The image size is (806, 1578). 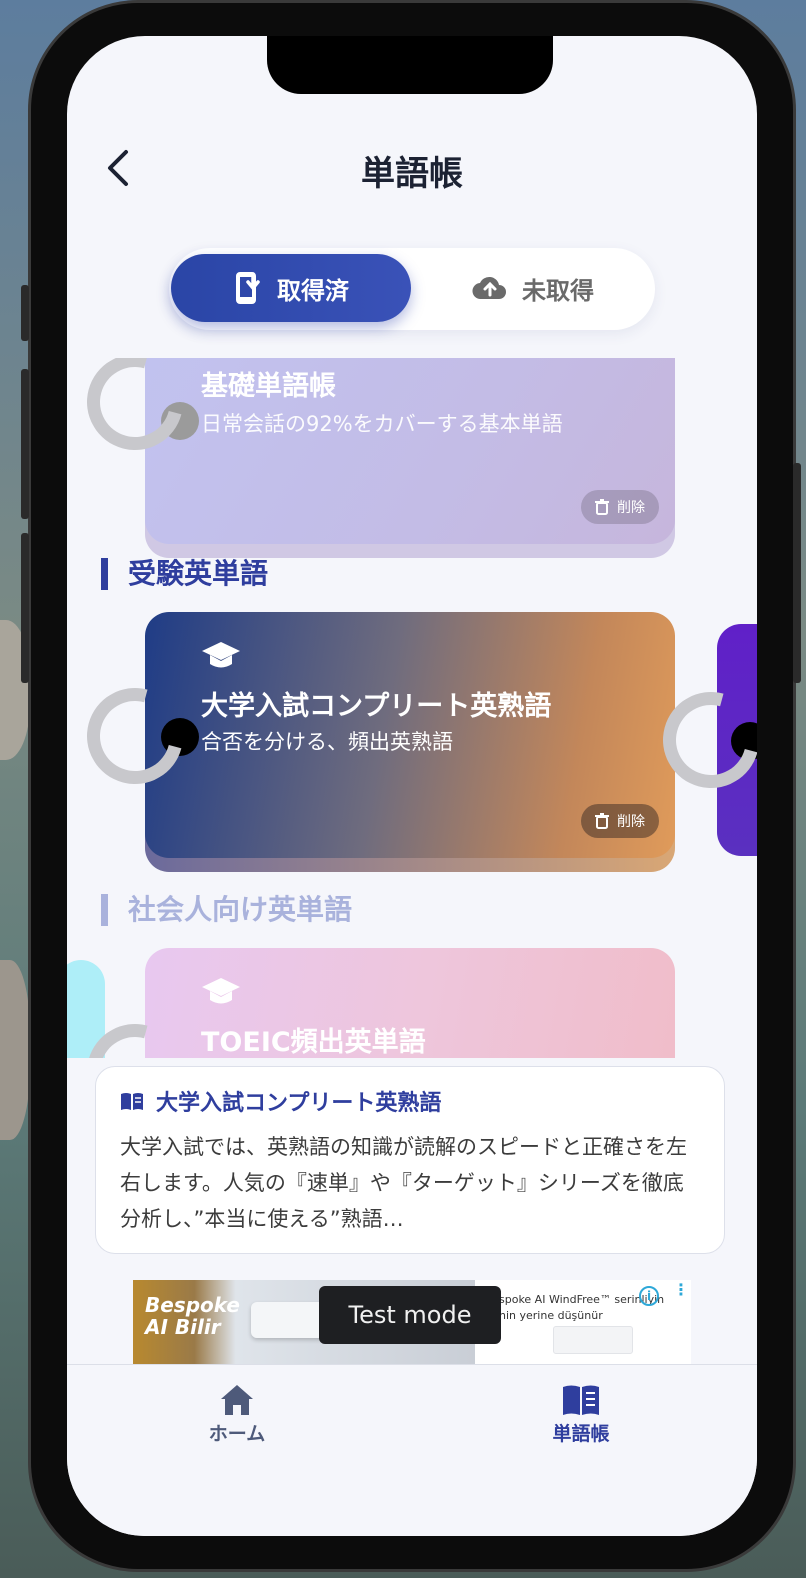 I want to click on air-conditioner-image, so click(x=593, y=1340).